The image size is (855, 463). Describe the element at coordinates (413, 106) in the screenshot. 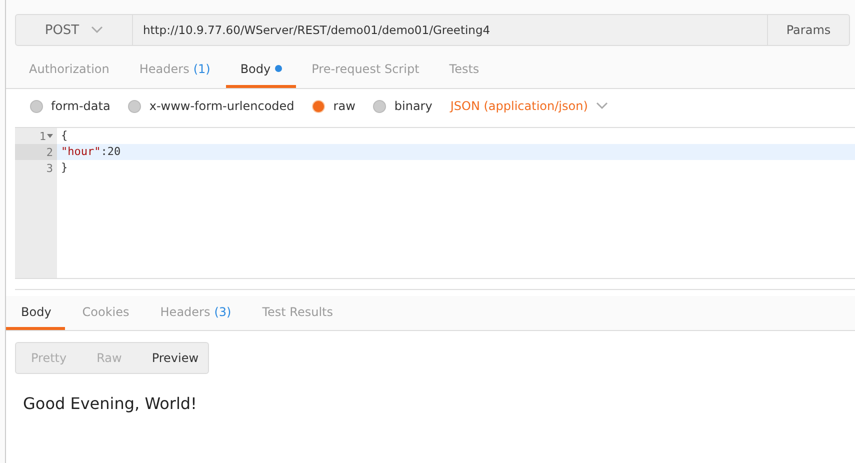

I see `radio-label: binary` at that location.